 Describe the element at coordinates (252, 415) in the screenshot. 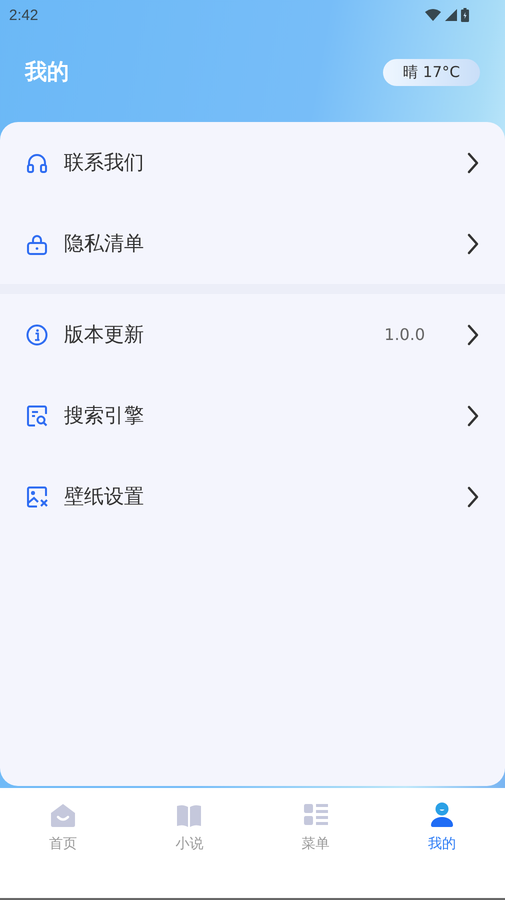

I see `settings-row: 搜索引擎` at that location.